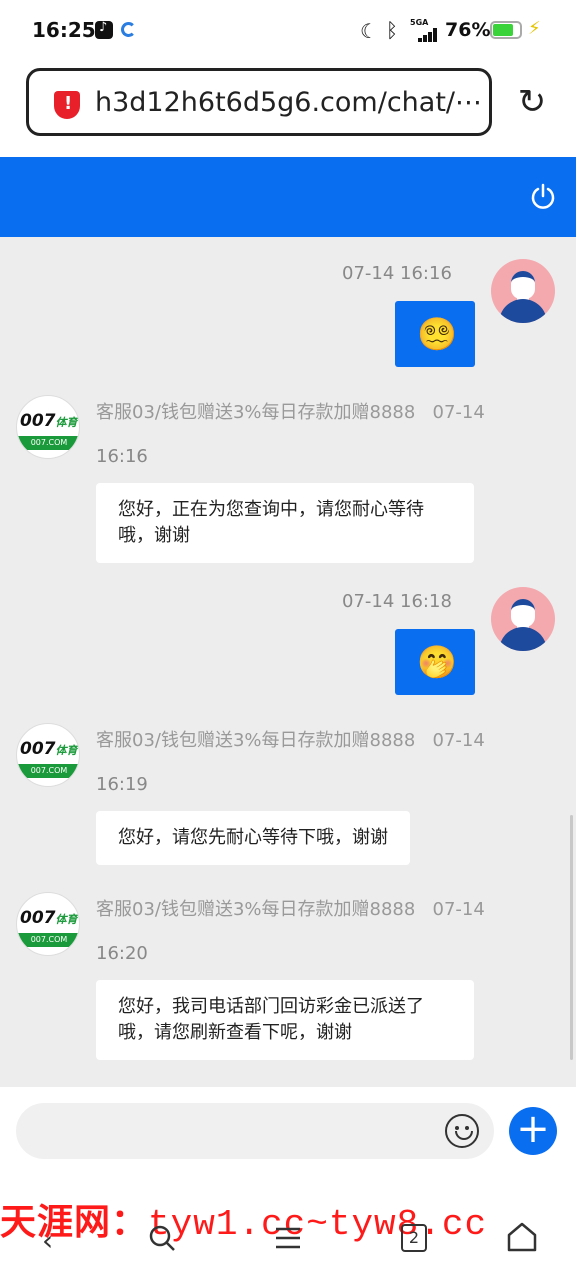  I want to click on battery-percent: 76%, so click(468, 30).